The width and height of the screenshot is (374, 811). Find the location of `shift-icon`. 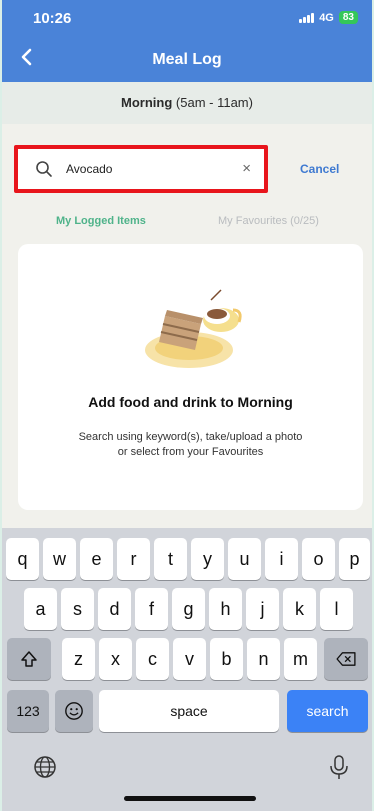

shift-icon is located at coordinates (29, 659).